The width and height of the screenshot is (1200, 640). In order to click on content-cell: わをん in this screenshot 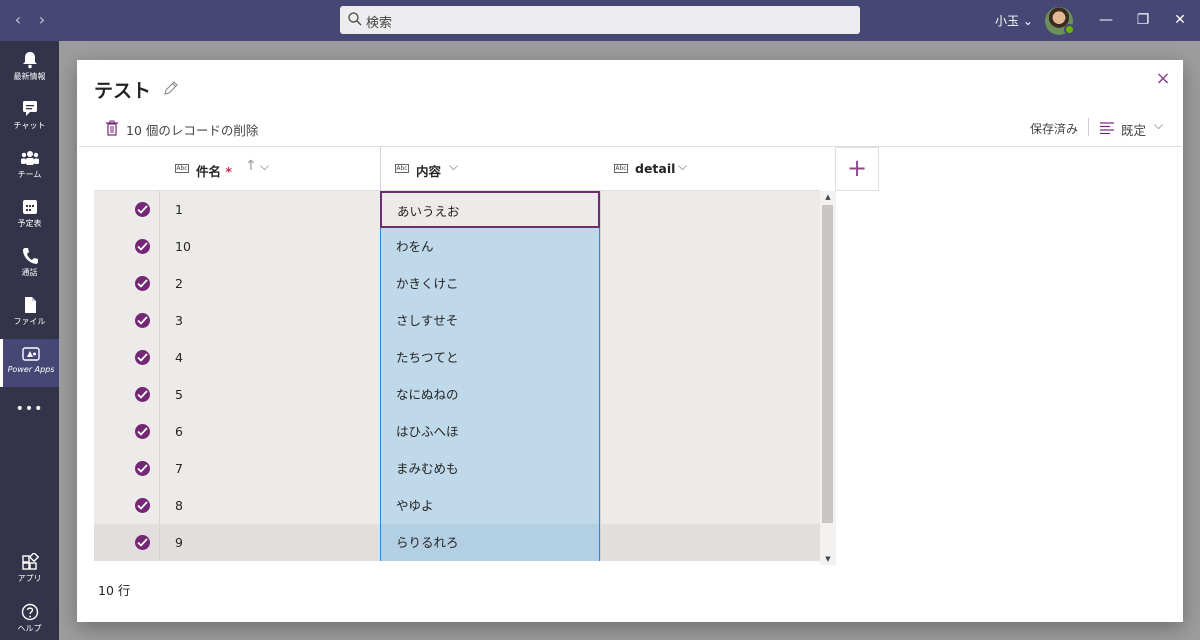, I will do `click(490, 246)`.